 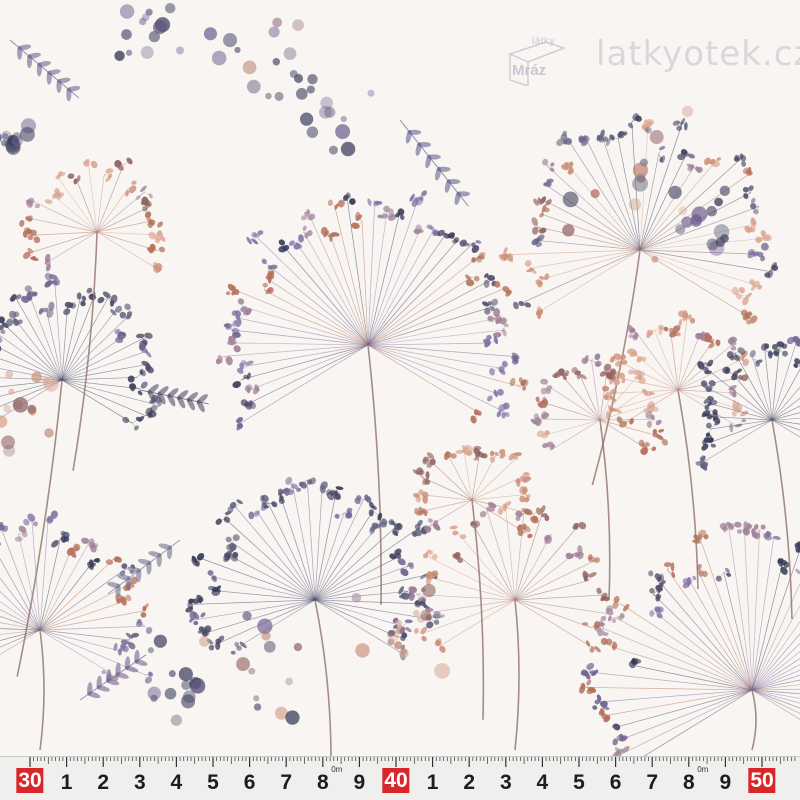 What do you see at coordinates (529, 70) in the screenshot?
I see `logo-text-mraz: Mráz` at bounding box center [529, 70].